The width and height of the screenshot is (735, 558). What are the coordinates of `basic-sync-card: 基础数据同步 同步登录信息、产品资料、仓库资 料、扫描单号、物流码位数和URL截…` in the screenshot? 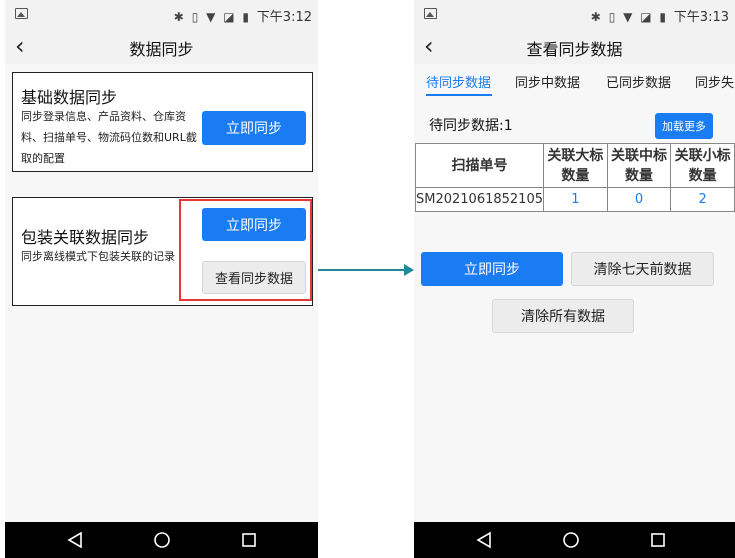 It's located at (162, 122).